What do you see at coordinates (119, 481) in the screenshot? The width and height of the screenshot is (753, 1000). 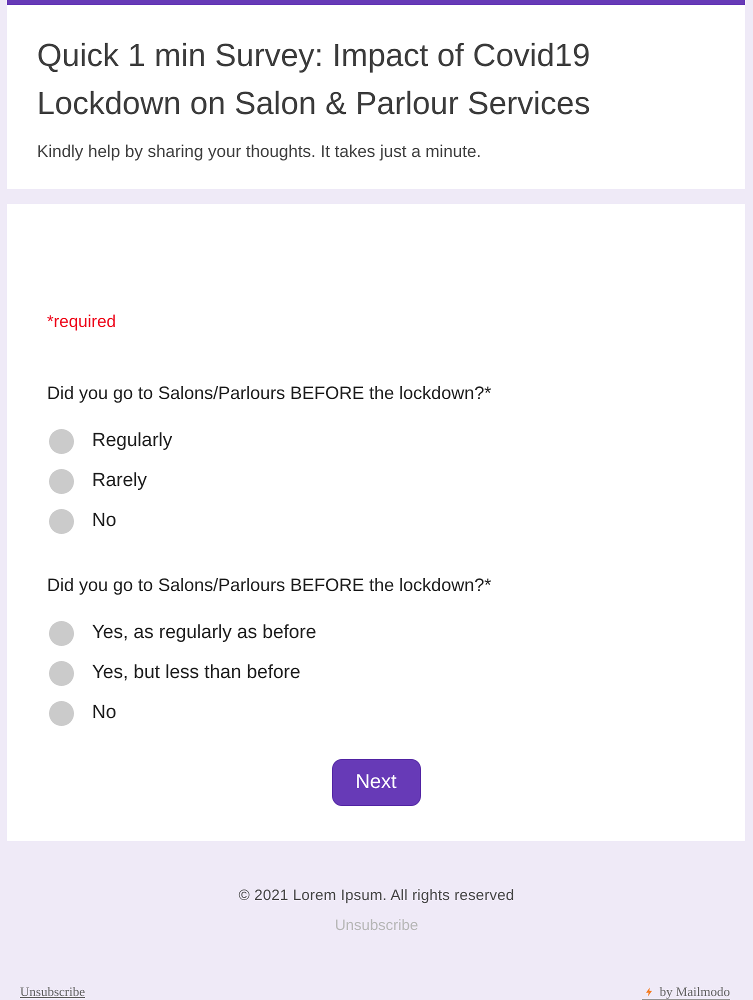 I see `option-label: Rarely` at bounding box center [119, 481].